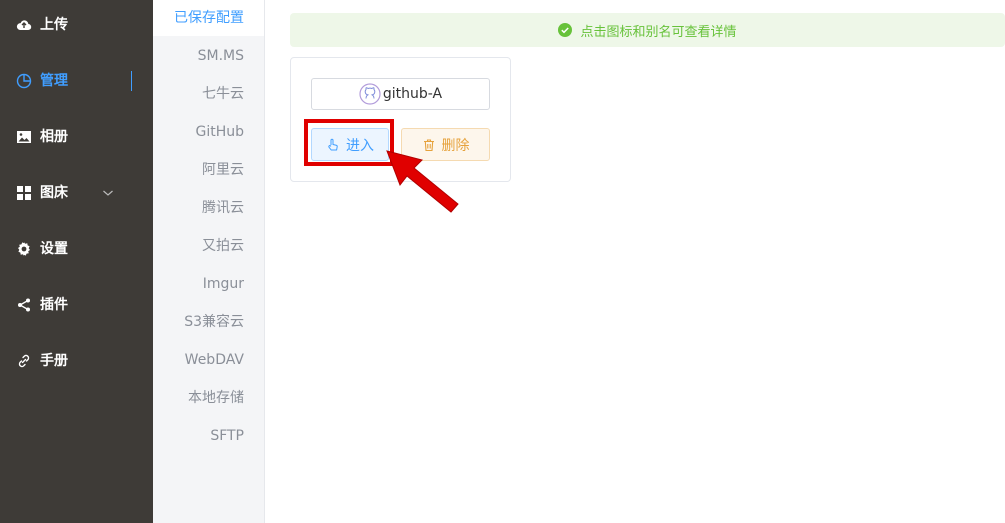 The width and height of the screenshot is (1005, 523). Describe the element at coordinates (108, 193) in the screenshot. I see `chevron-down-icon` at that location.